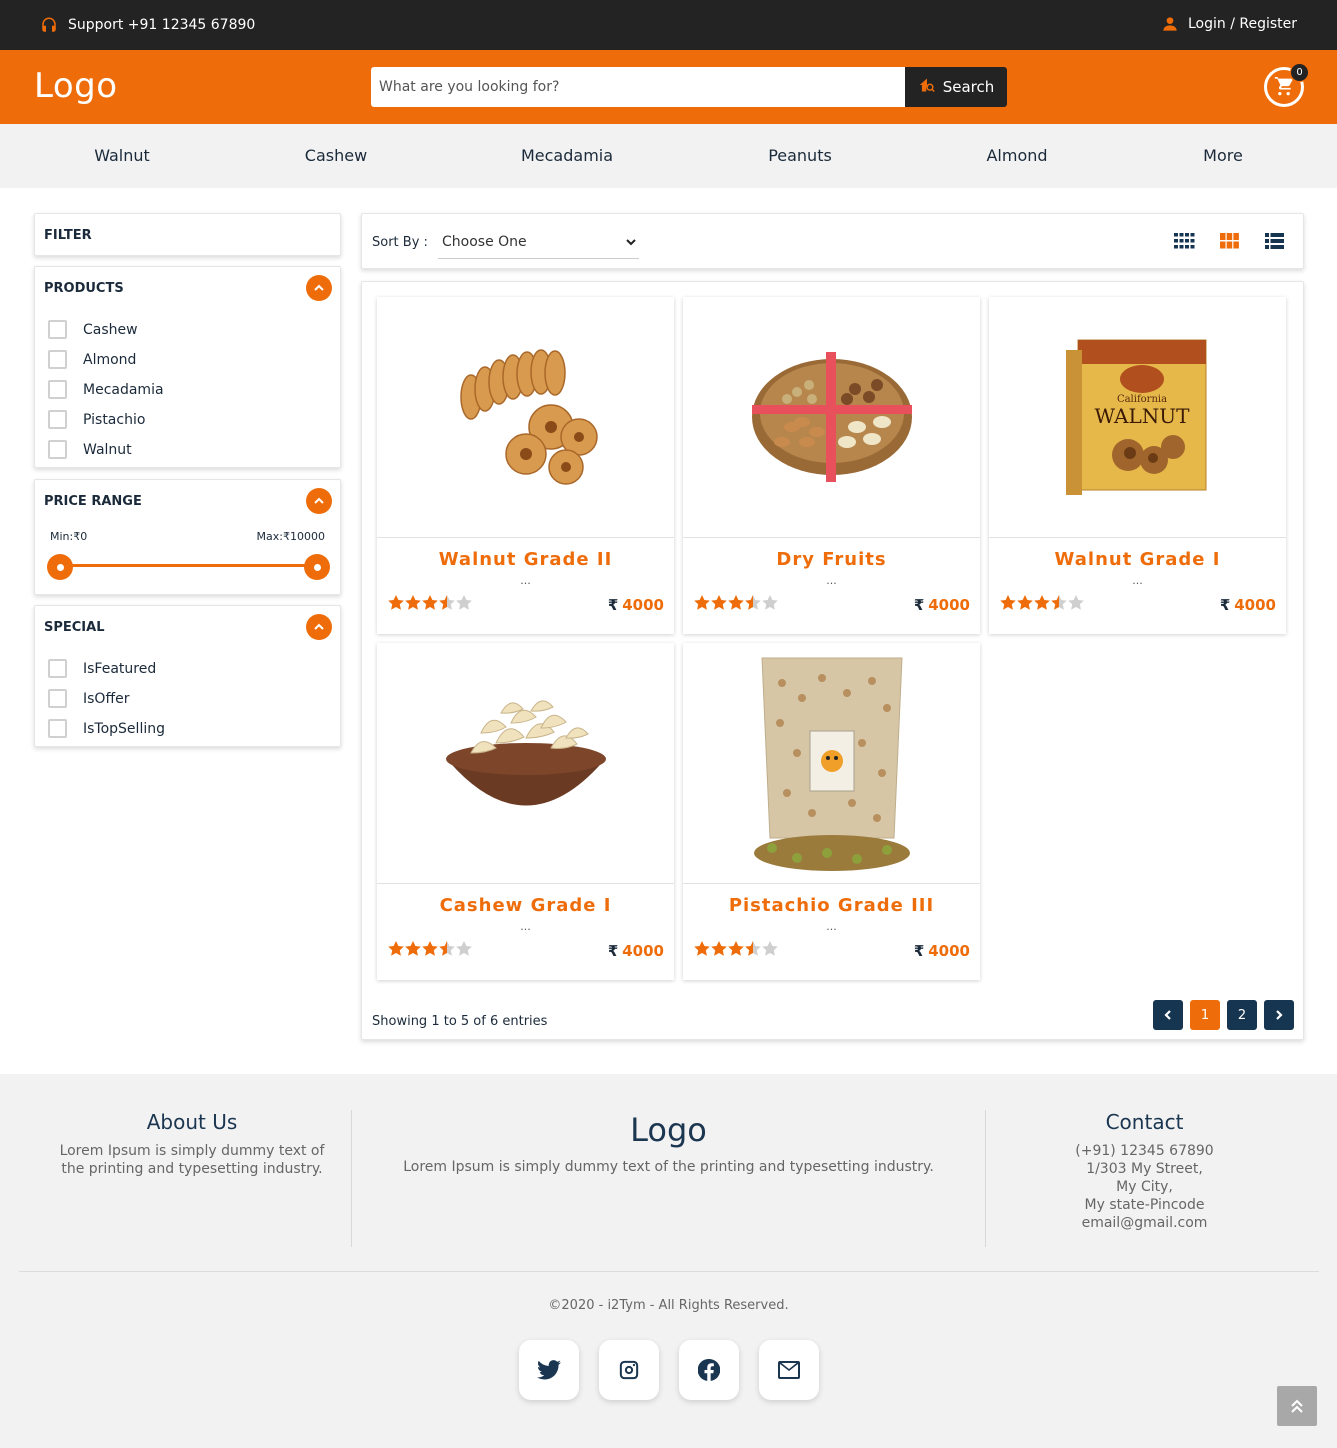 This screenshot has width=1337, height=1448. I want to click on sort-bar: Sort By : Choose One, so click(832, 241).